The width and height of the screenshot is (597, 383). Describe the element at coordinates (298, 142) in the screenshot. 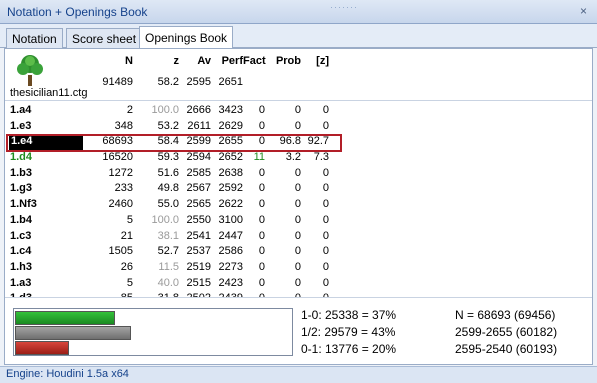

I see `move-row: 1.e4 68693 58.4 2599 2655 0 96.8 92.7` at that location.